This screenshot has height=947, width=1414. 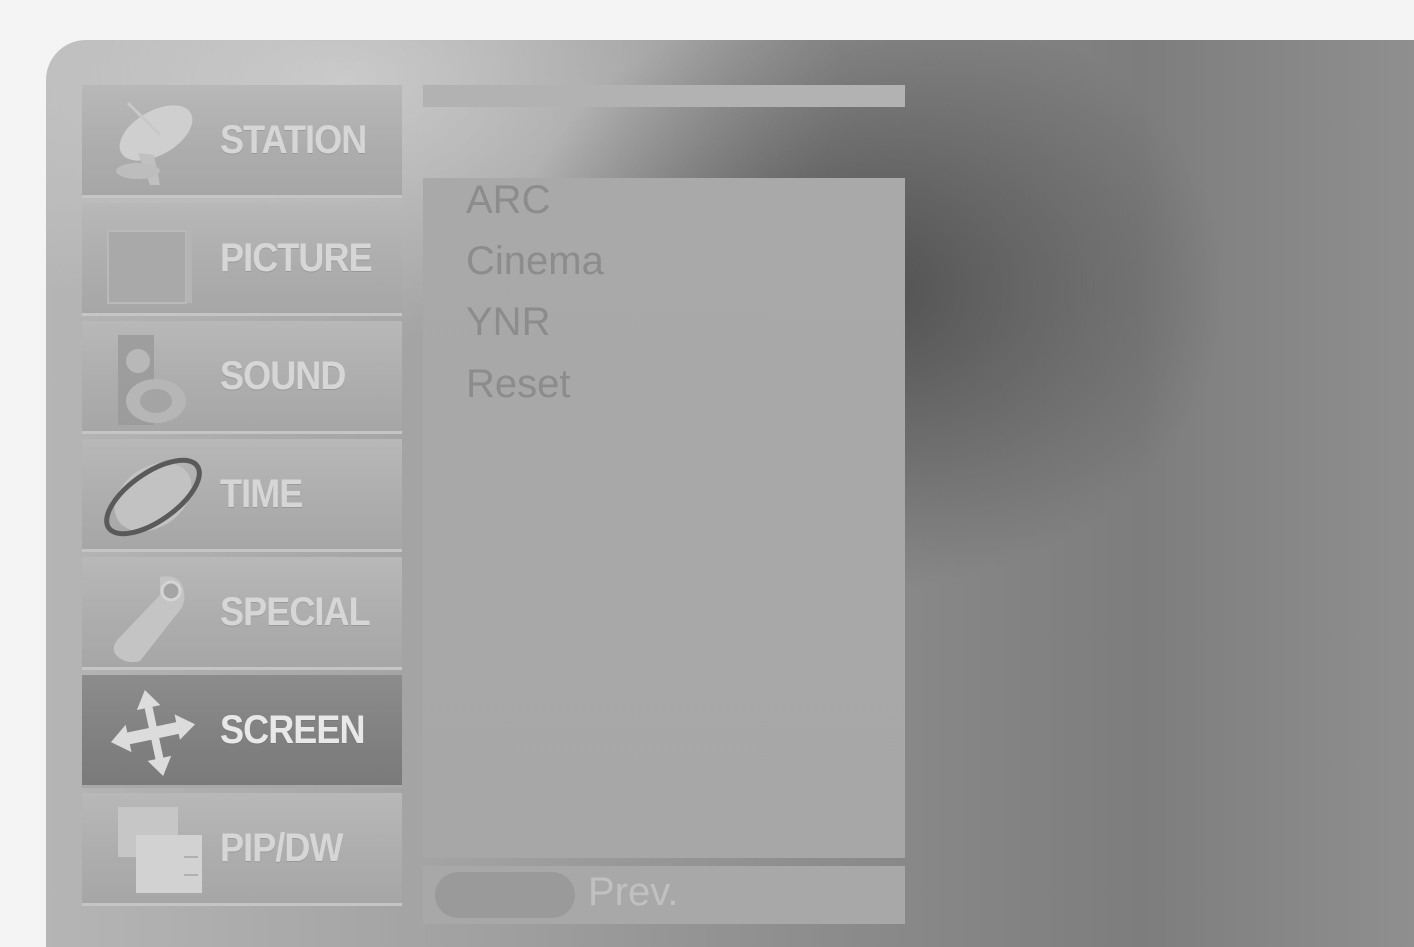 I want to click on menu-label-picture: PICTURE, so click(x=296, y=258).